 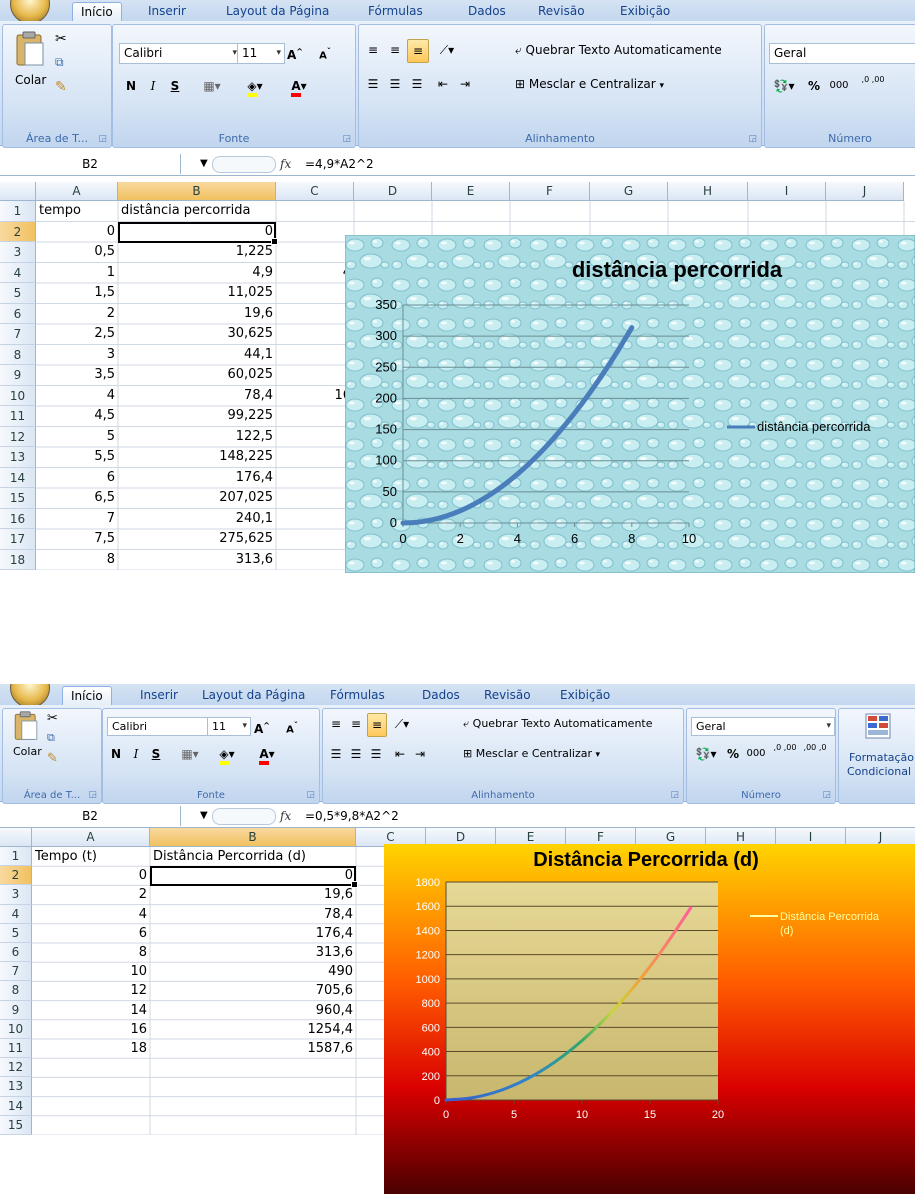 I want to click on formula-input: =4,9*A2^2, so click(x=339, y=164).